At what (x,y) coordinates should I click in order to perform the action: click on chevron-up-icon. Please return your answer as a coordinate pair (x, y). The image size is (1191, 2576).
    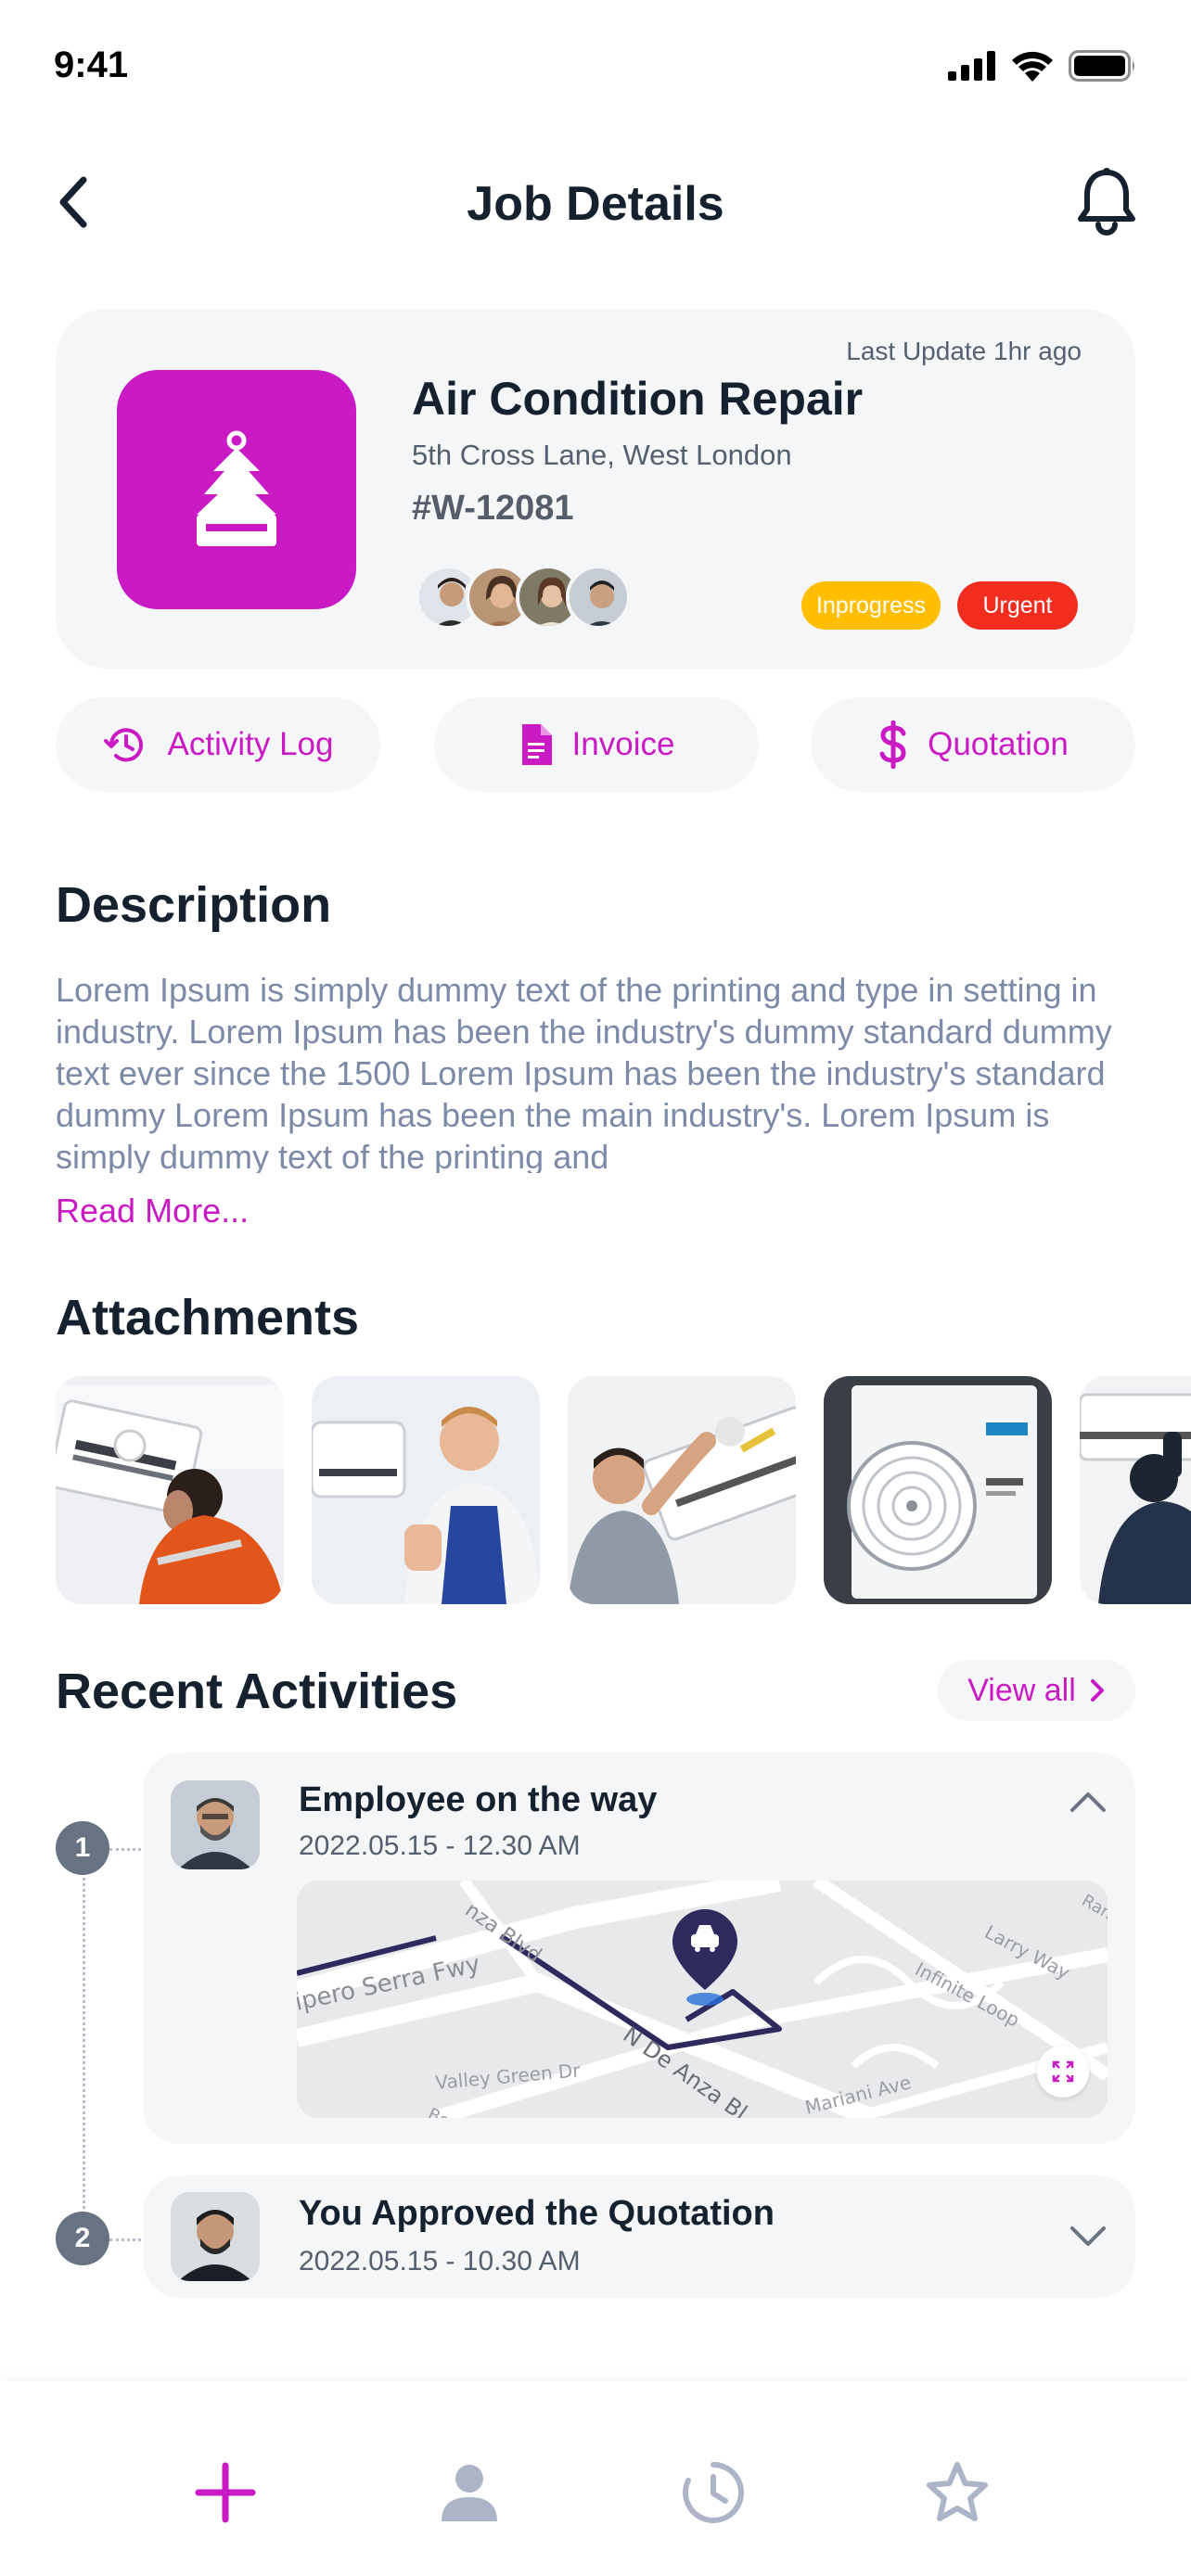
    Looking at the image, I should click on (1088, 1802).